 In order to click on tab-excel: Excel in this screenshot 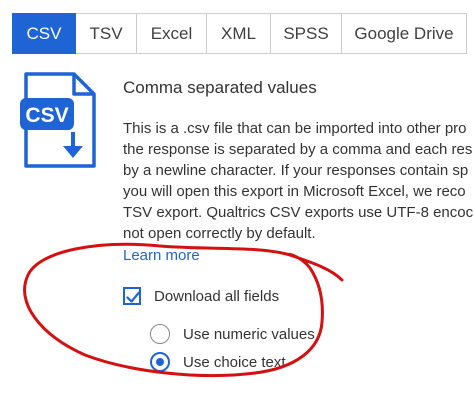, I will do `click(172, 33)`.